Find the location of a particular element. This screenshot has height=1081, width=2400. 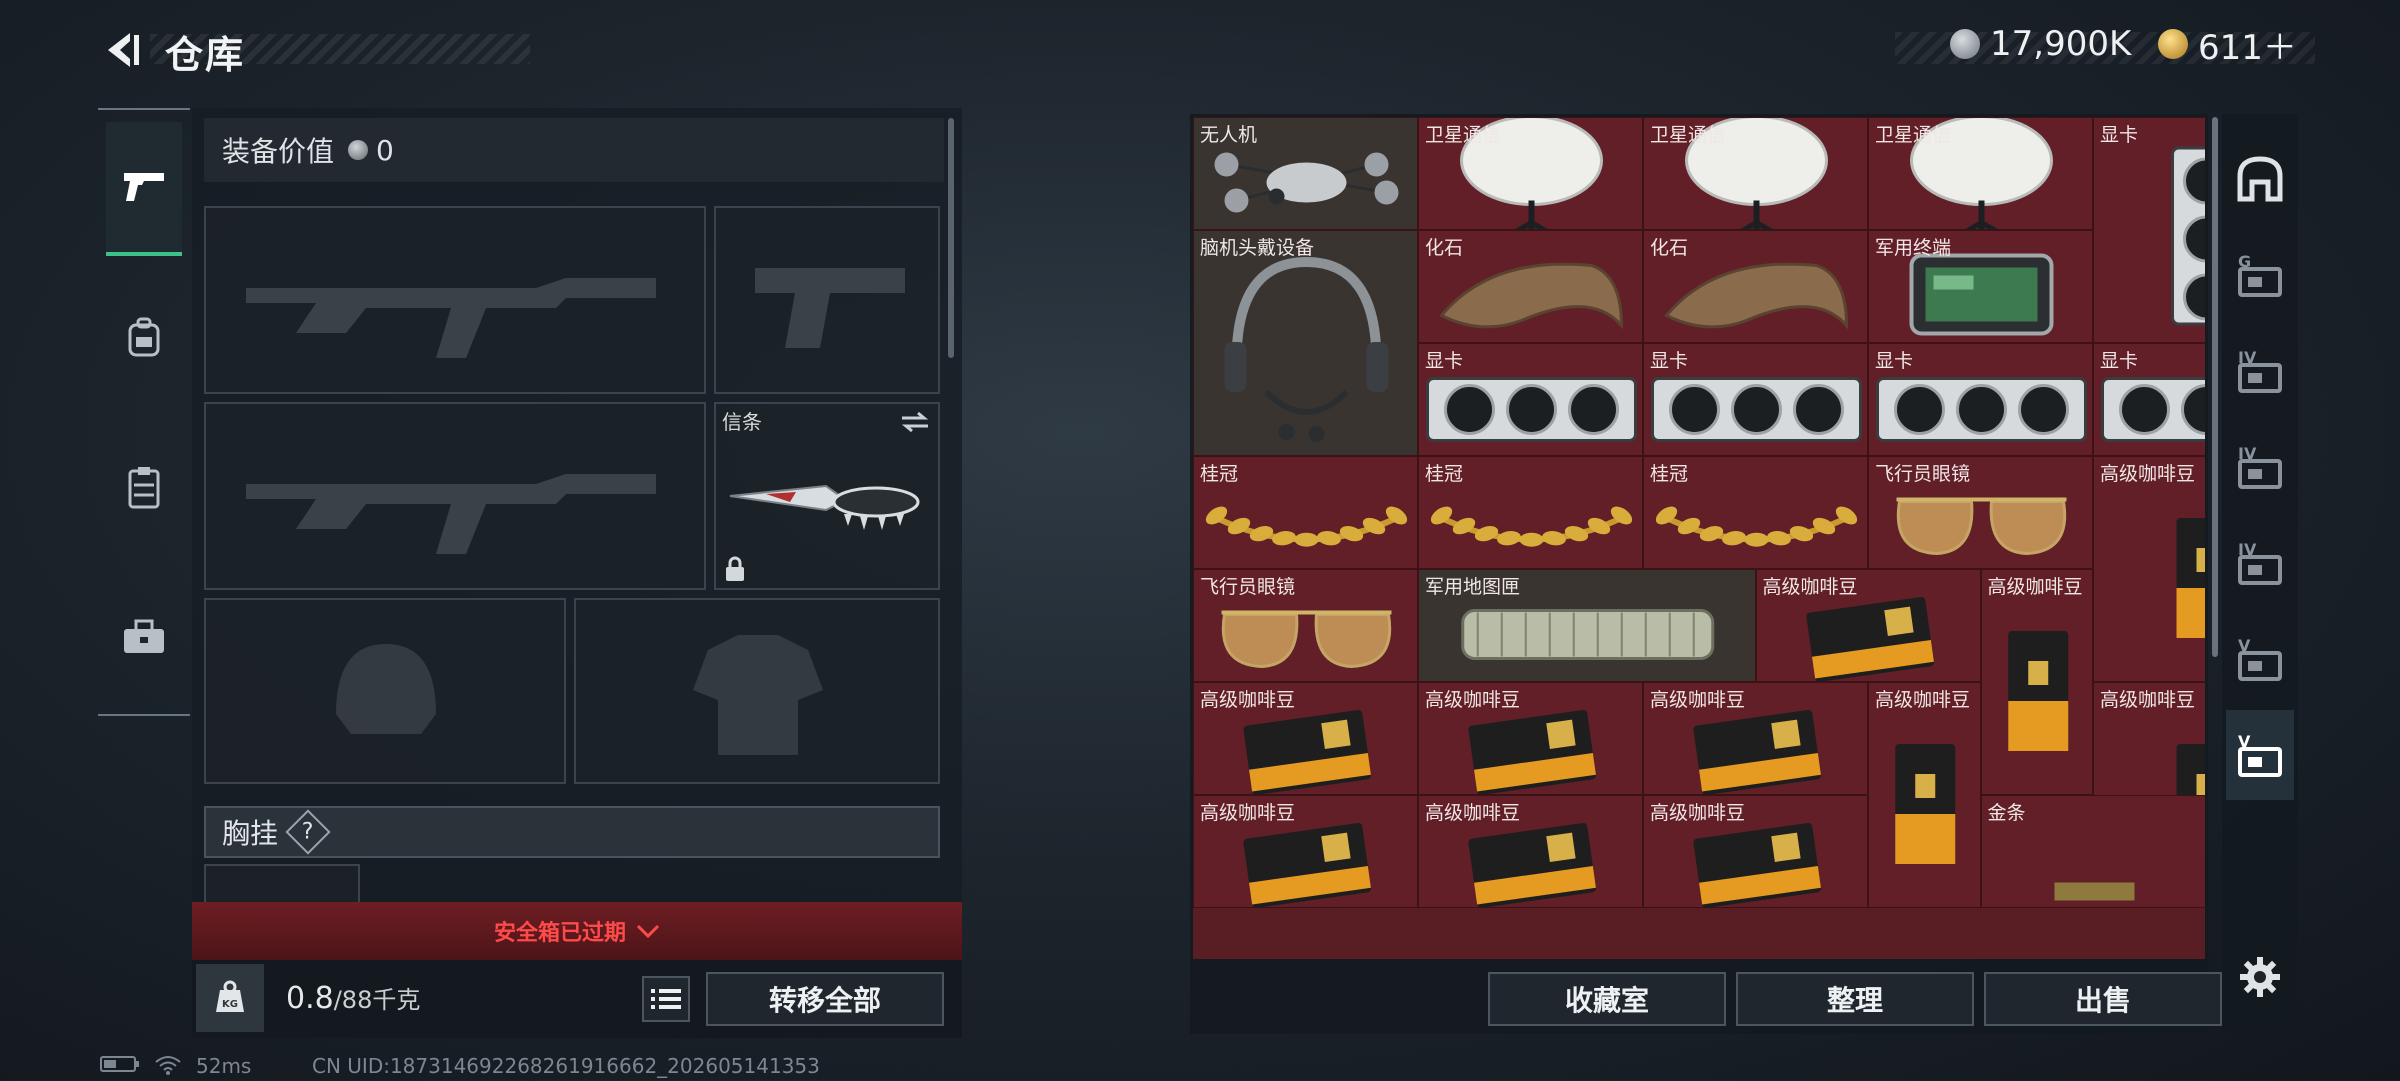

helmet-slot is located at coordinates (385, 691).